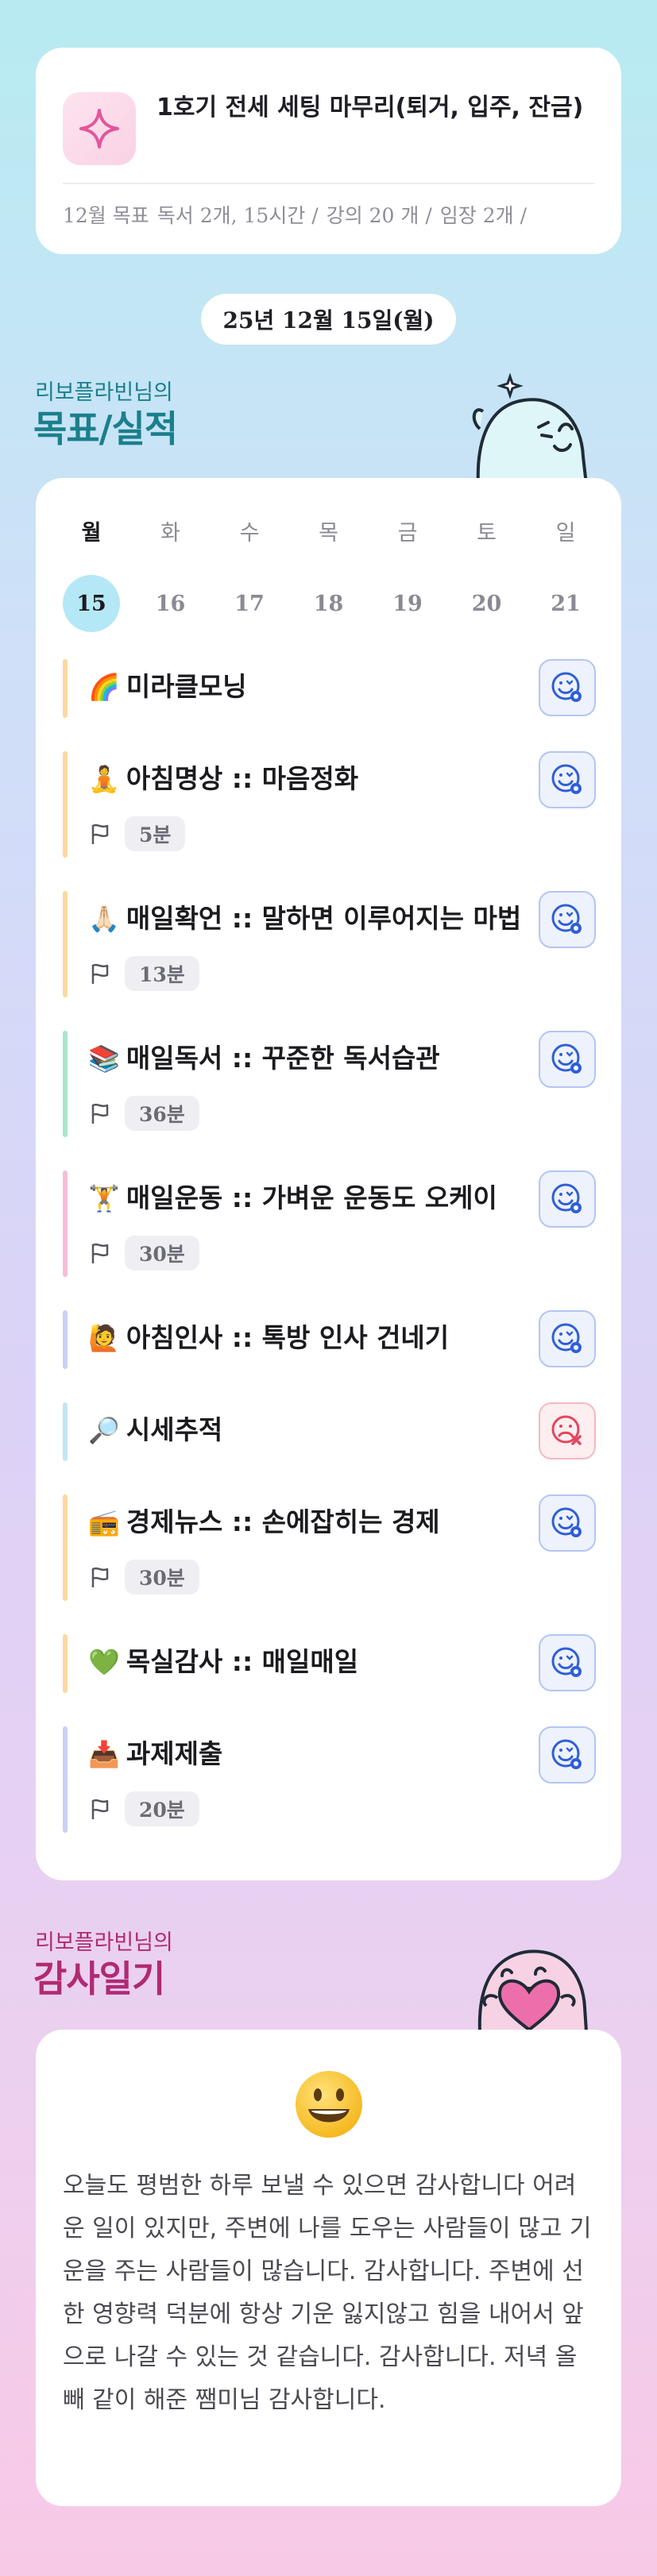  I want to click on day-thu: 목 18, so click(329, 575).